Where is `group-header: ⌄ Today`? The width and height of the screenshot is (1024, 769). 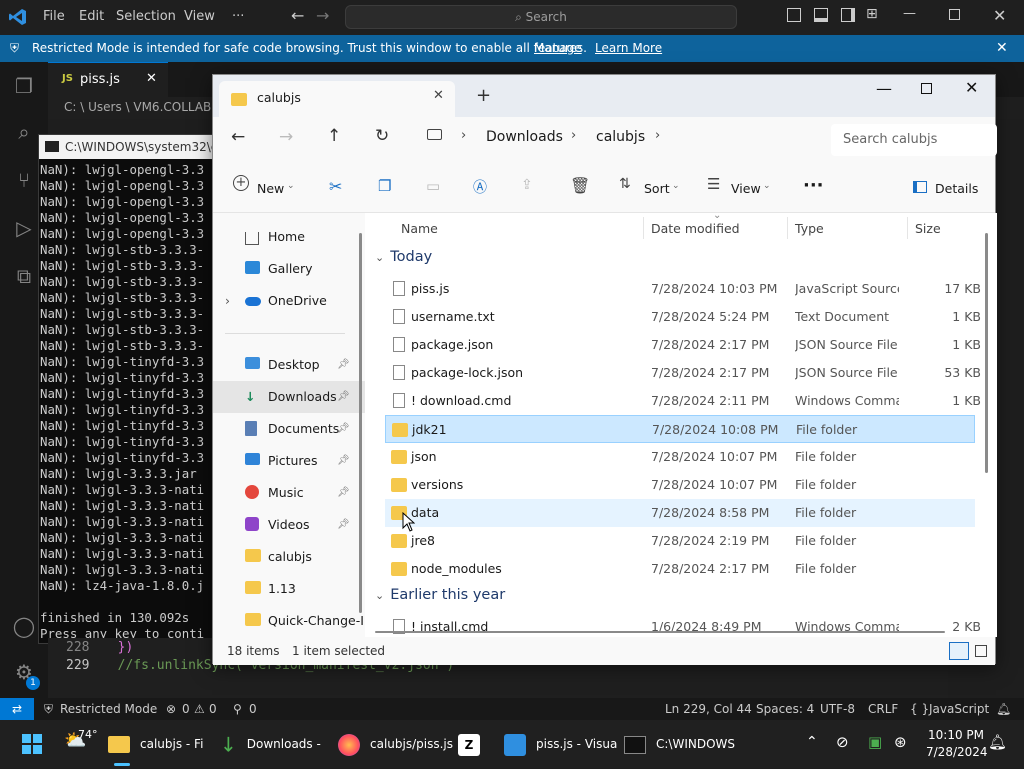 group-header: ⌄ Today is located at coordinates (403, 257).